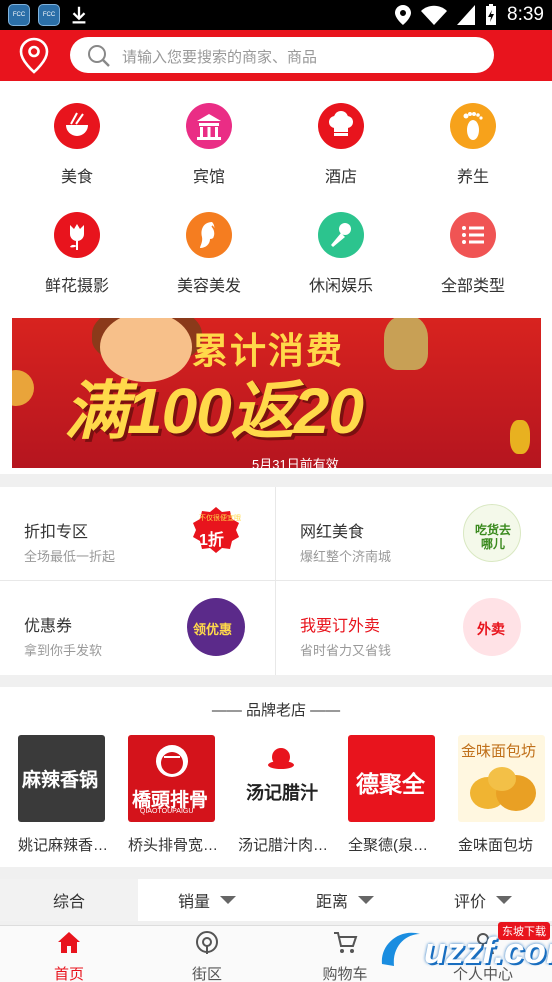 The height and width of the screenshot is (982, 552). Describe the element at coordinates (496, 845) in the screenshot. I see `store-name: 金味面包坊` at that location.